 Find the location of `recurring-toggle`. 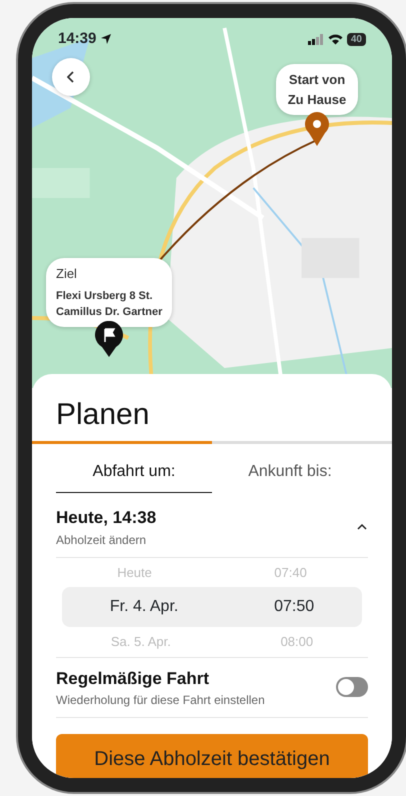

recurring-toggle is located at coordinates (352, 687).